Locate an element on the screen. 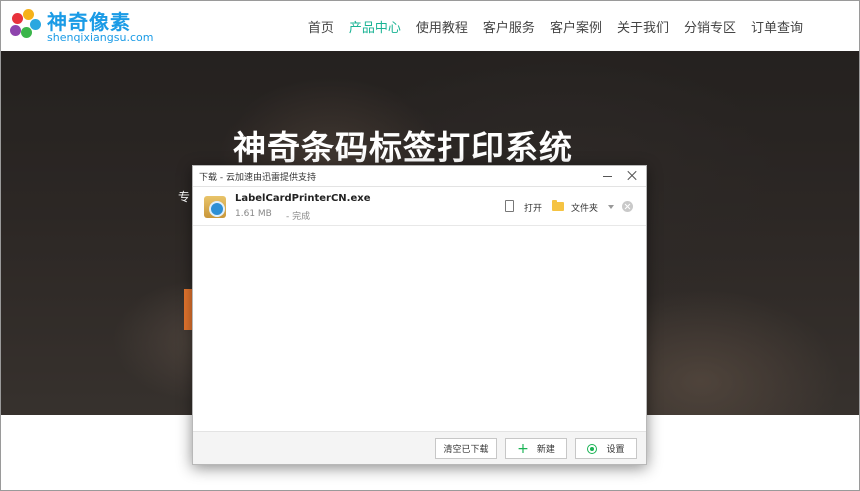 The height and width of the screenshot is (491, 860). brand-url: shenqixiangsu.com is located at coordinates (100, 37).